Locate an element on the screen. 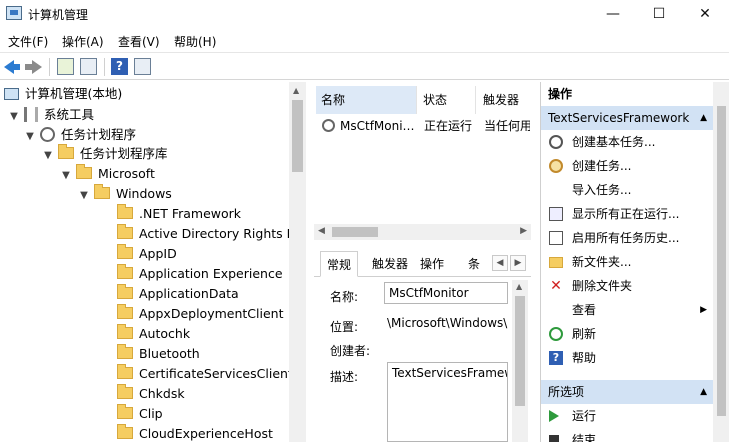  tree-item-folder: Application Experience is located at coordinates (200, 274).